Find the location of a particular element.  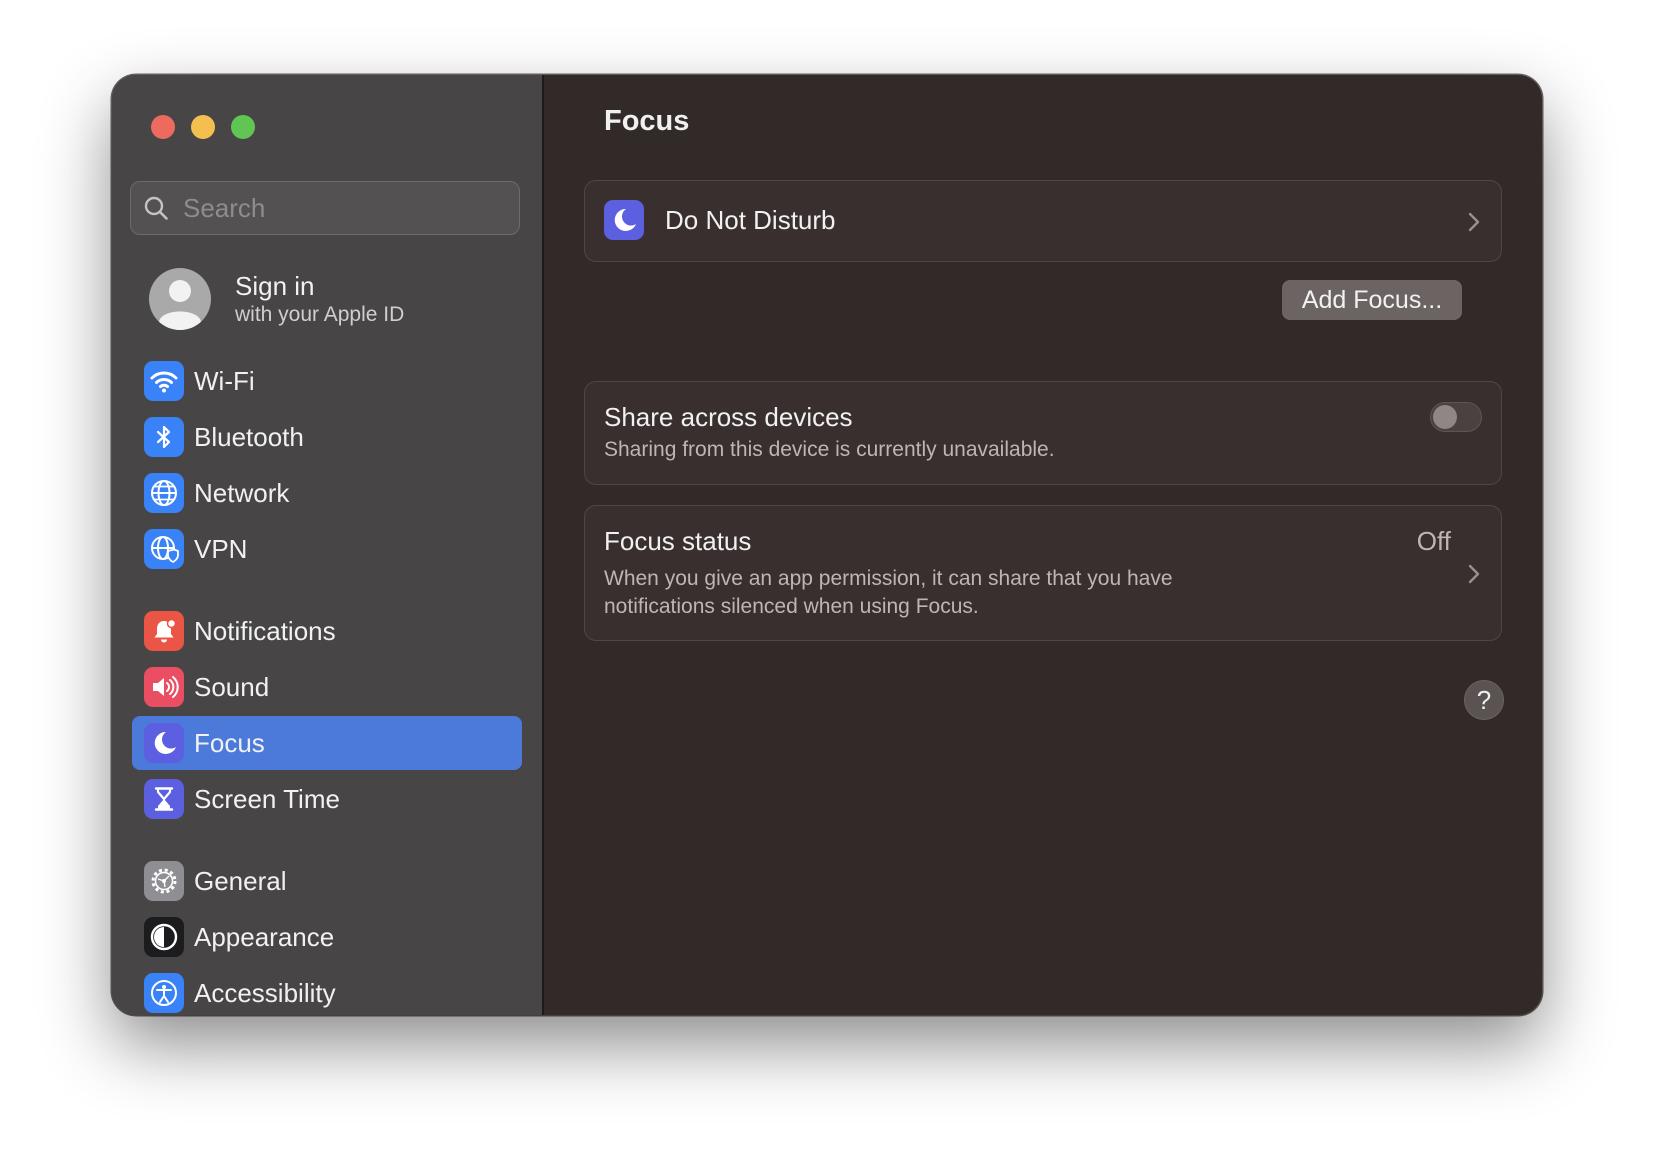

focus-status-description-line2: notifications silenced when using Focus. is located at coordinates (791, 606).